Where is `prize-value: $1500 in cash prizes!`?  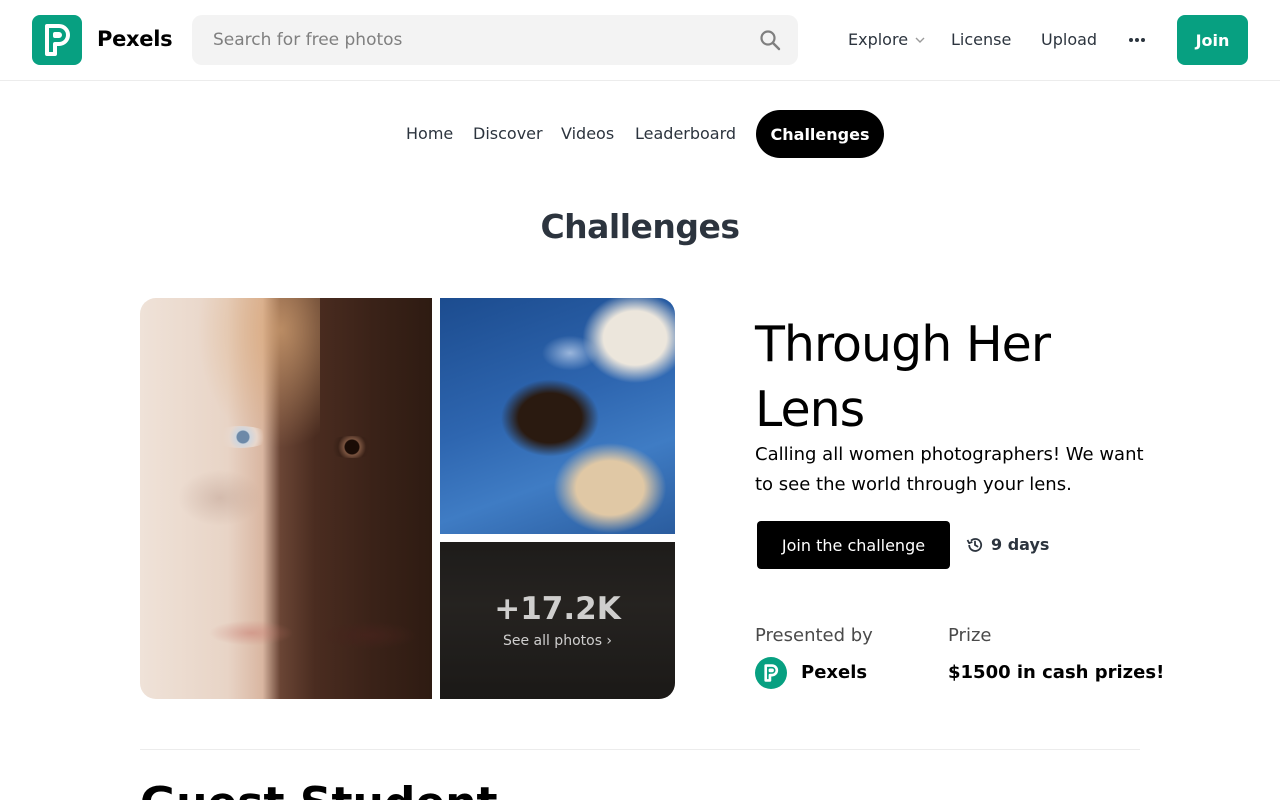
prize-value: $1500 in cash prizes! is located at coordinates (1056, 672).